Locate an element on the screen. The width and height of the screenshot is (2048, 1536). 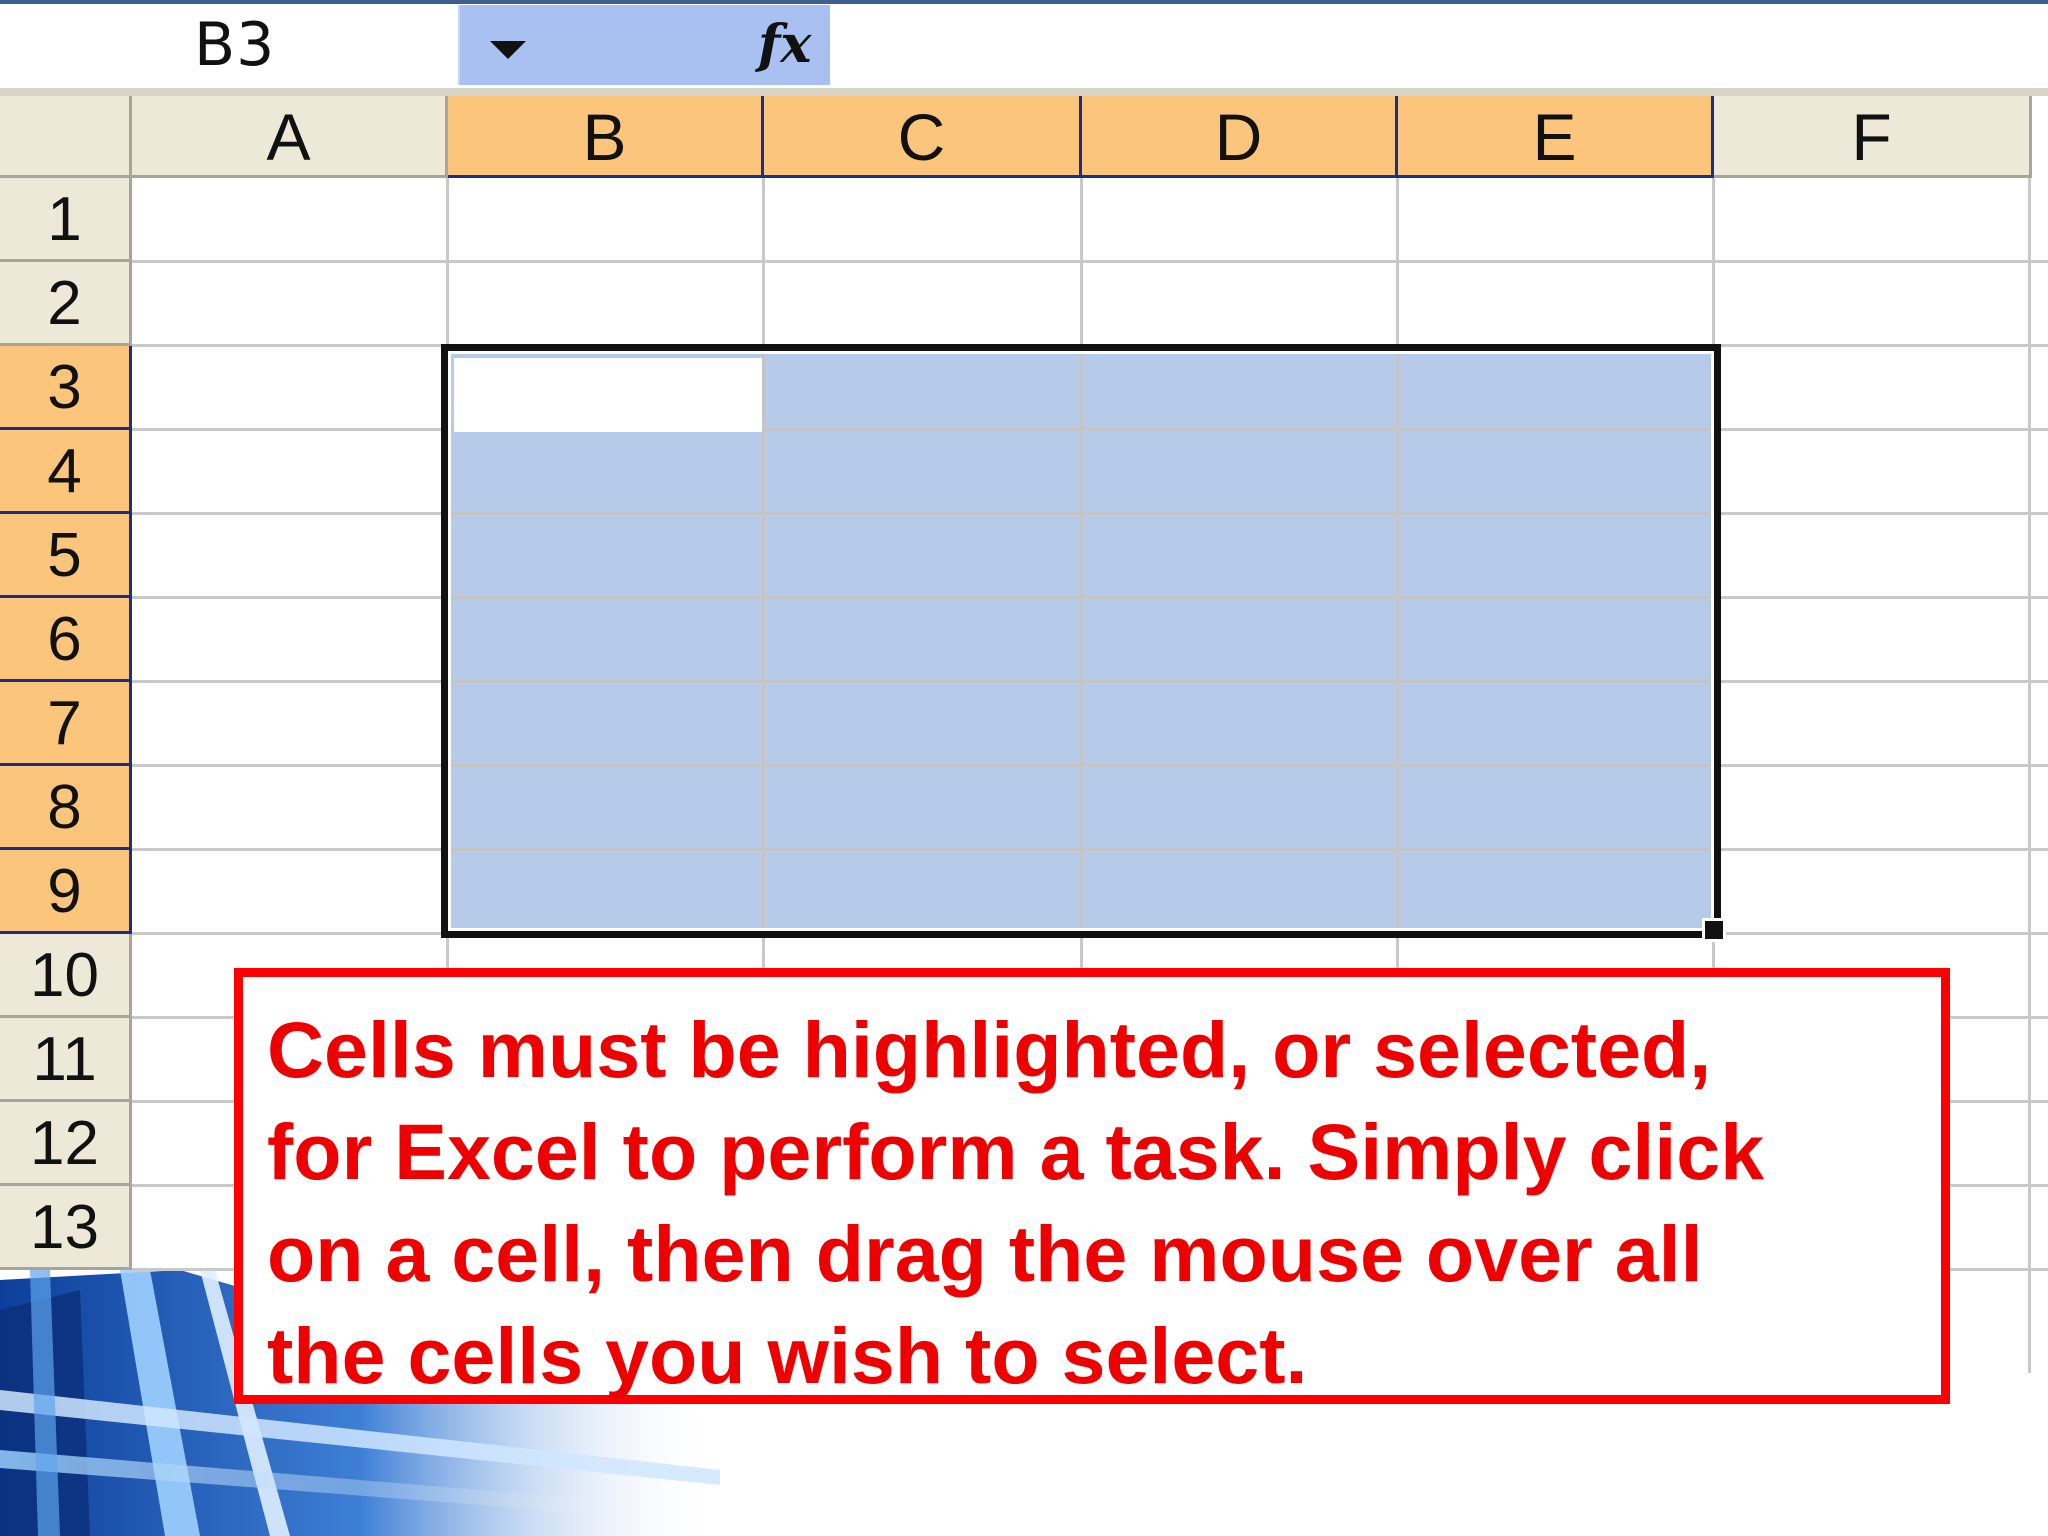
row-header-5: 5 is located at coordinates (66, 556).